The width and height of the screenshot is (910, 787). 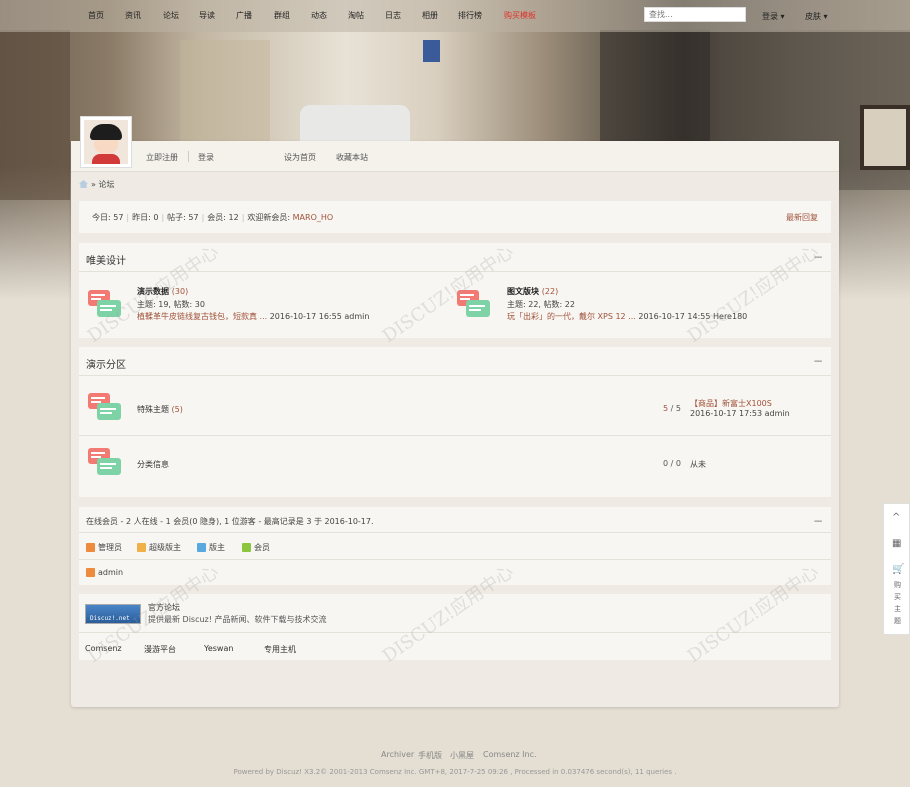 I want to click on nav-album: 相册, so click(x=430, y=15).